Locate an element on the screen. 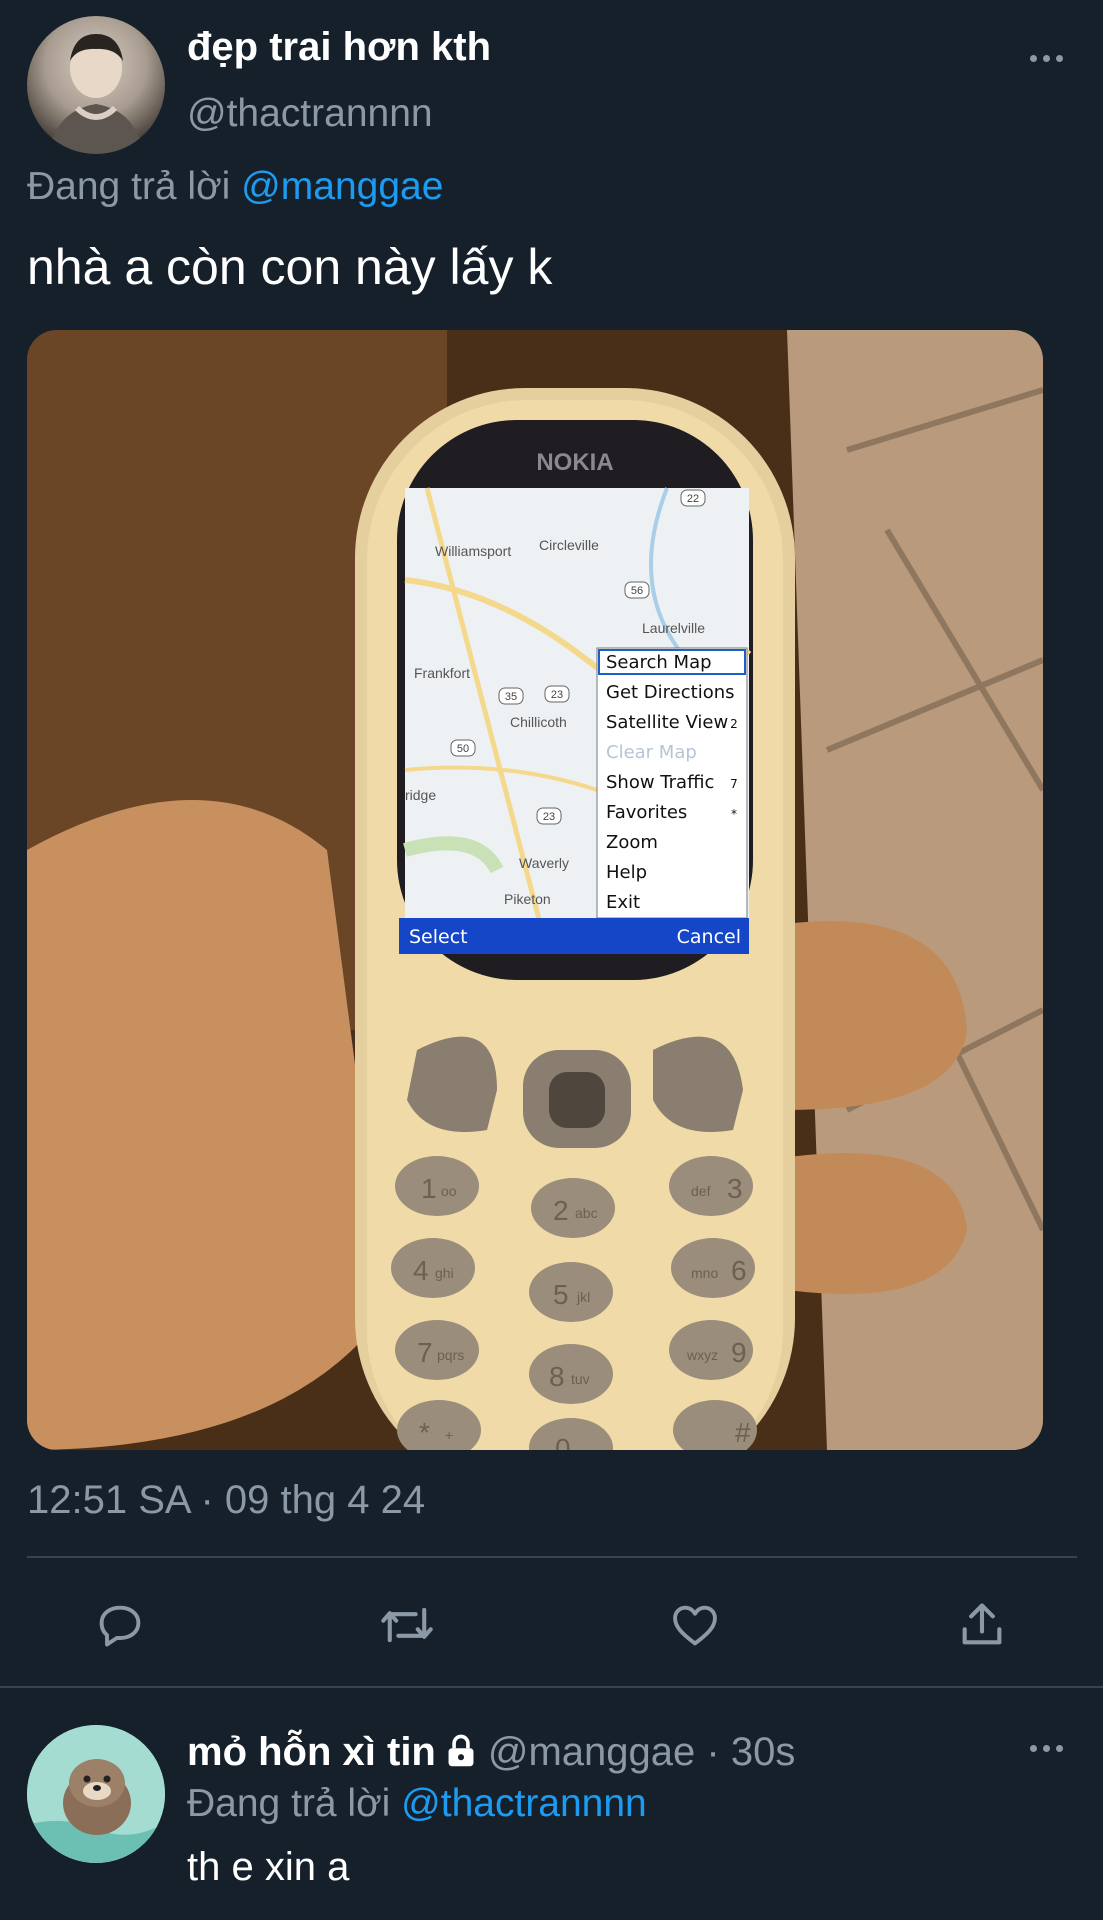  retweet-button is located at coordinates (407, 1625).